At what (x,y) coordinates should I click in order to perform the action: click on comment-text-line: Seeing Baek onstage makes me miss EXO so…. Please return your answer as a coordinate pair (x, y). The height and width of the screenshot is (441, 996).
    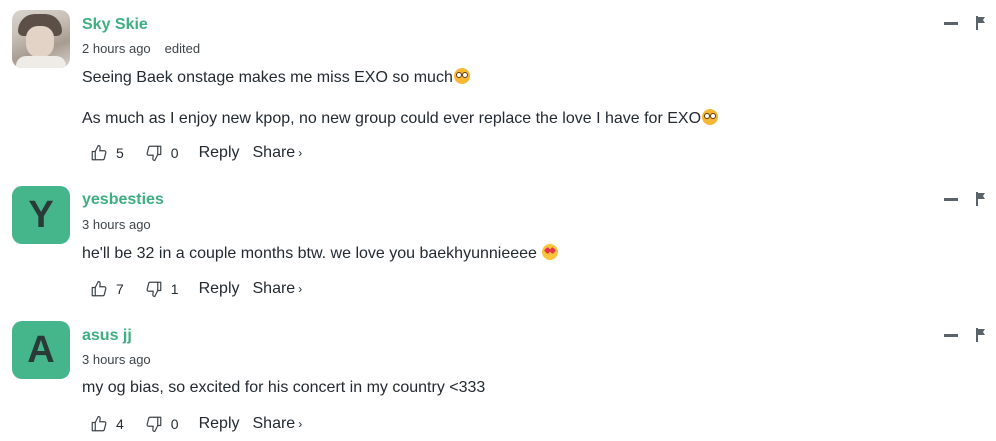
    Looking at the image, I should click on (276, 77).